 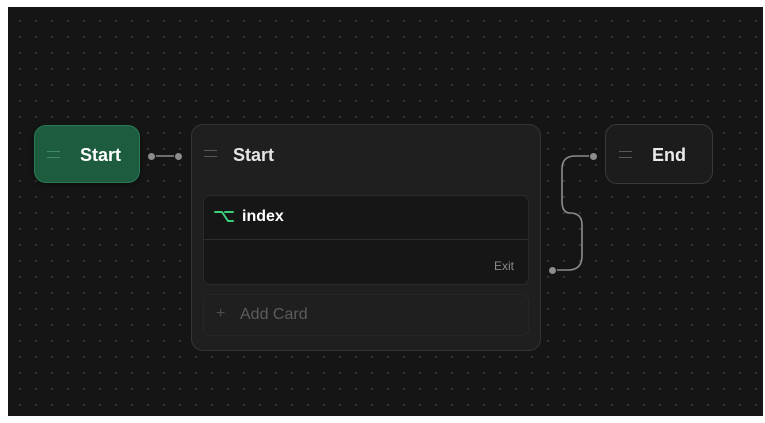 I want to click on card-label: index, so click(x=263, y=216).